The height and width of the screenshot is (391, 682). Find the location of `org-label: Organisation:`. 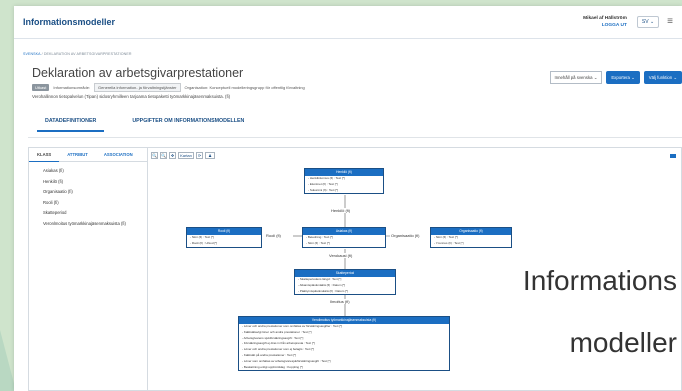

org-label: Organisation: is located at coordinates (196, 87).